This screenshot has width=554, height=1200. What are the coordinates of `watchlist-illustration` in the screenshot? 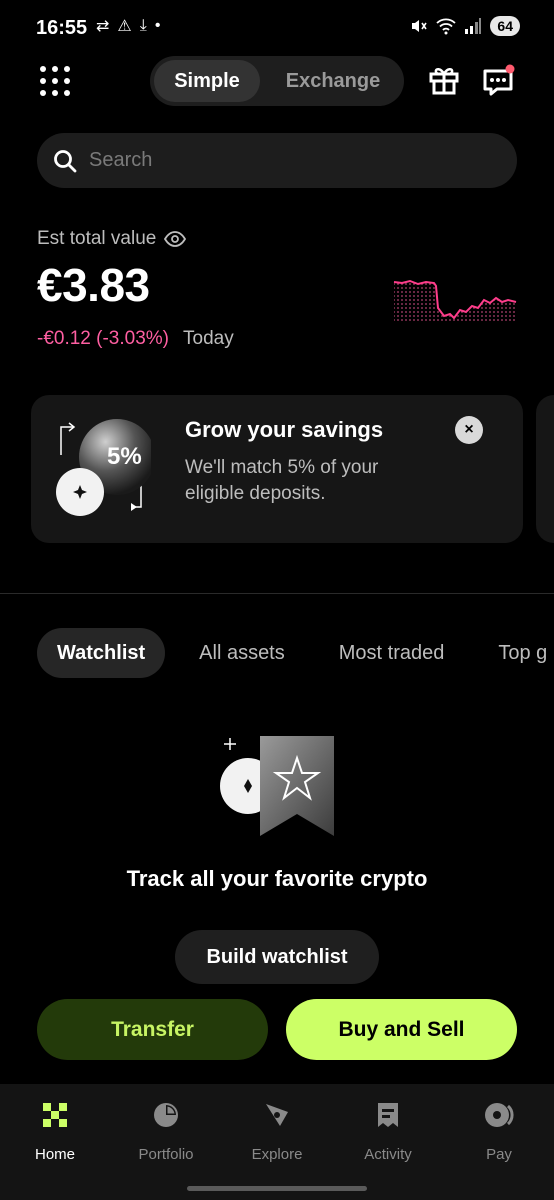 It's located at (277, 786).